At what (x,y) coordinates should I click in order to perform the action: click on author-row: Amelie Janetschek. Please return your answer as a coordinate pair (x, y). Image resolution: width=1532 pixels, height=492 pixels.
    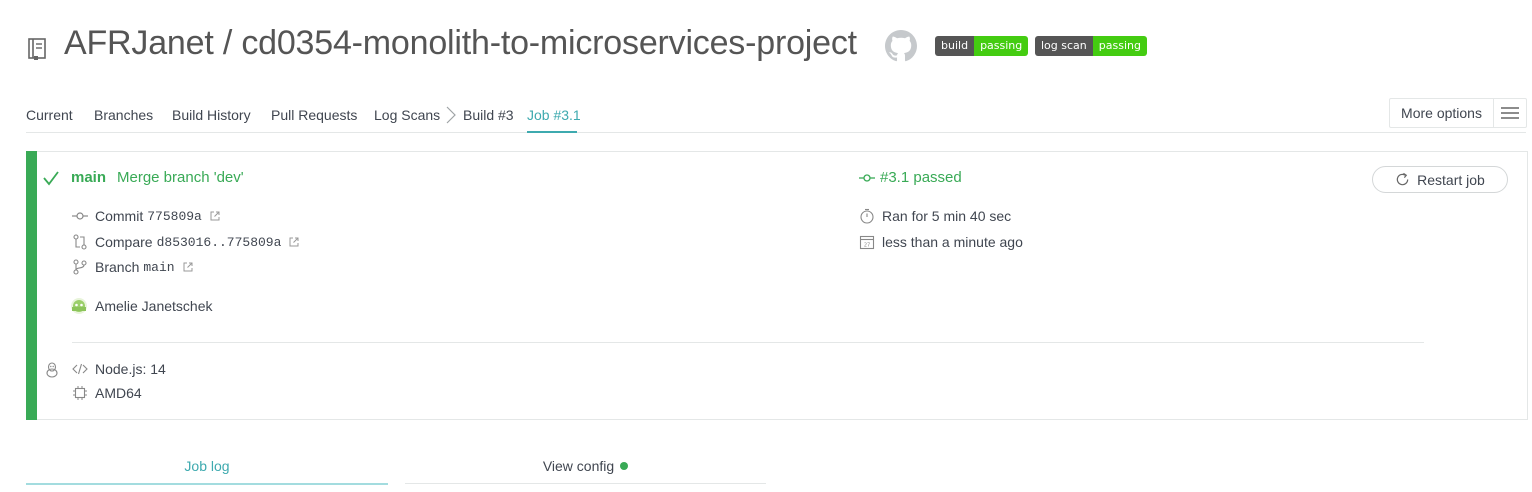
    Looking at the image, I should click on (141, 306).